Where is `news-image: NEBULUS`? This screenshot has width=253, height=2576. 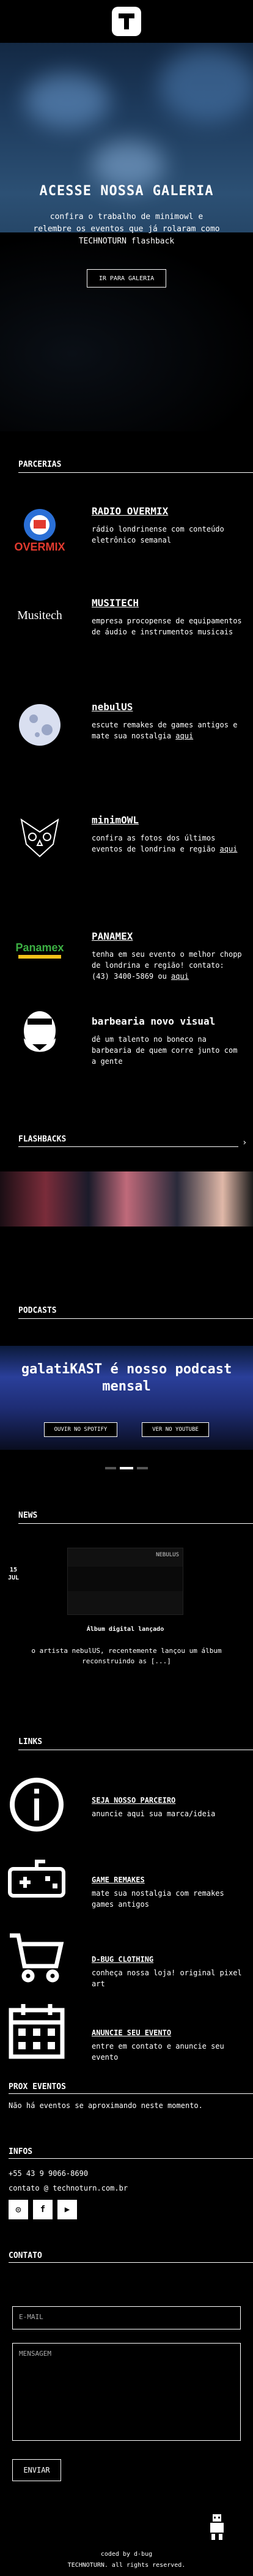 news-image: NEBULUS is located at coordinates (125, 1581).